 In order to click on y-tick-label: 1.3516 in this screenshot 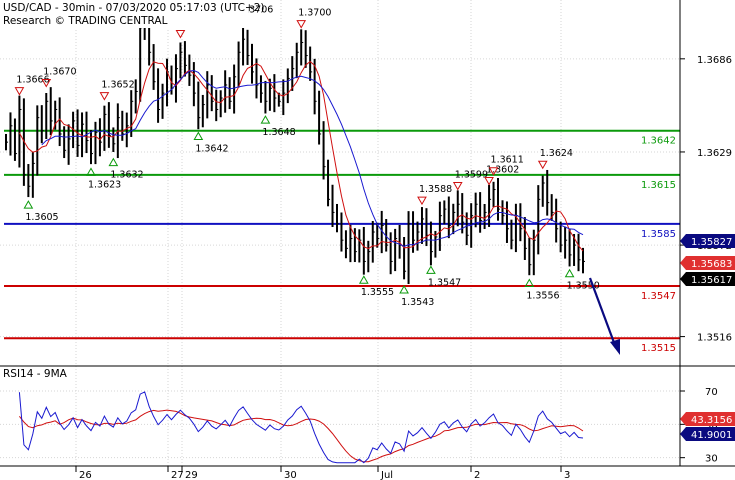, I will do `click(714, 338)`.